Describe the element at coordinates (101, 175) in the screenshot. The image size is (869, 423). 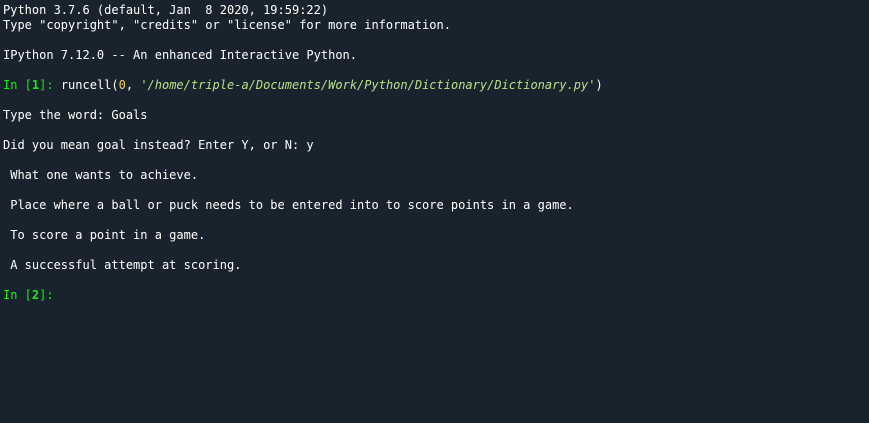
I see `definition-line: What one wants to achieve.` at that location.